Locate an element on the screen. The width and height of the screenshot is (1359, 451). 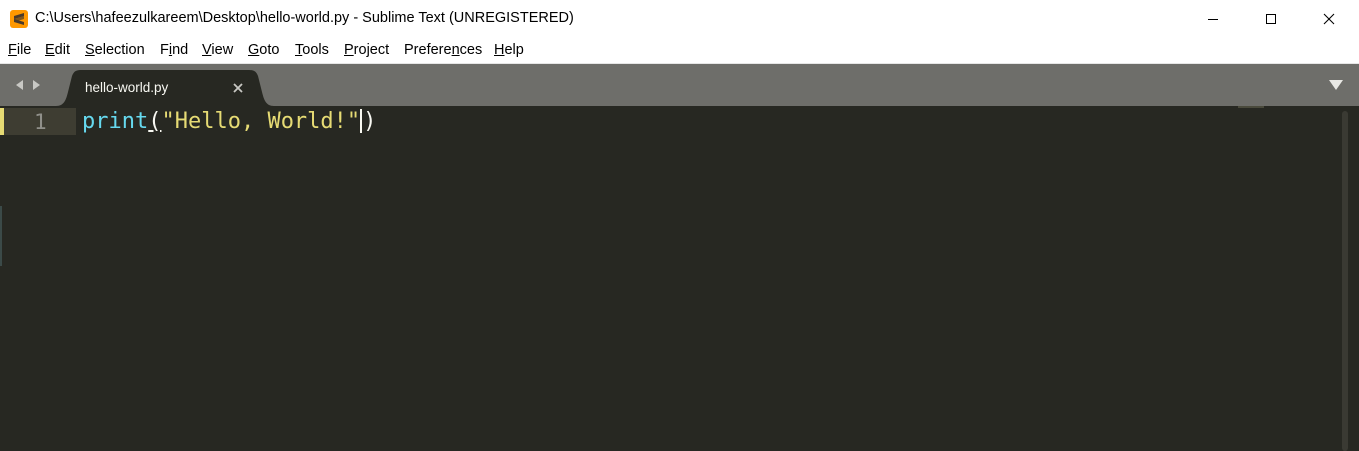
tab-close-icon is located at coordinates (238, 88).